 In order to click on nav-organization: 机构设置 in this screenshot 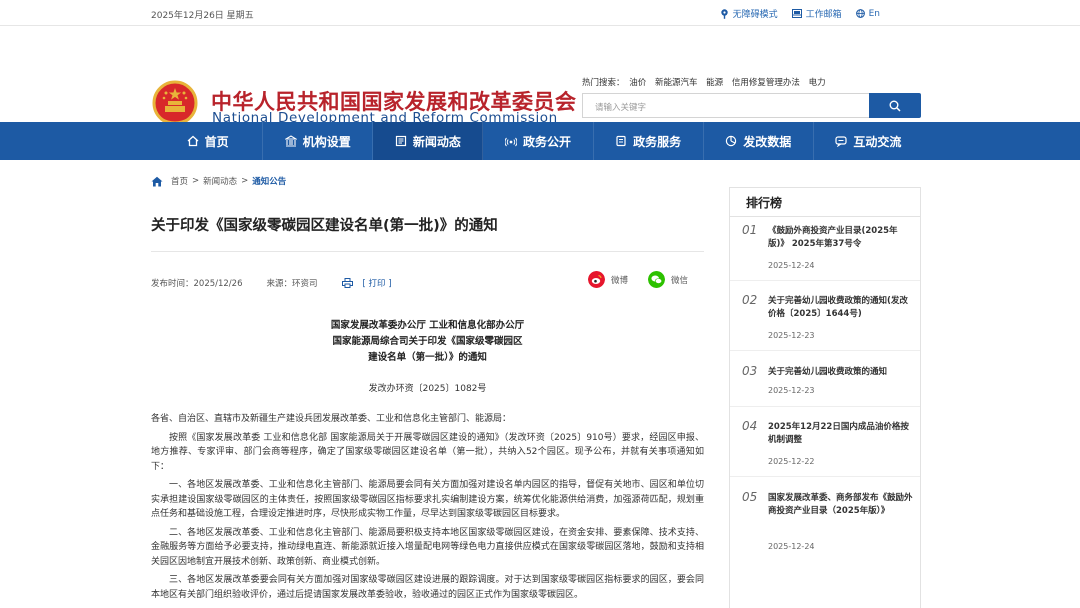, I will do `click(318, 141)`.